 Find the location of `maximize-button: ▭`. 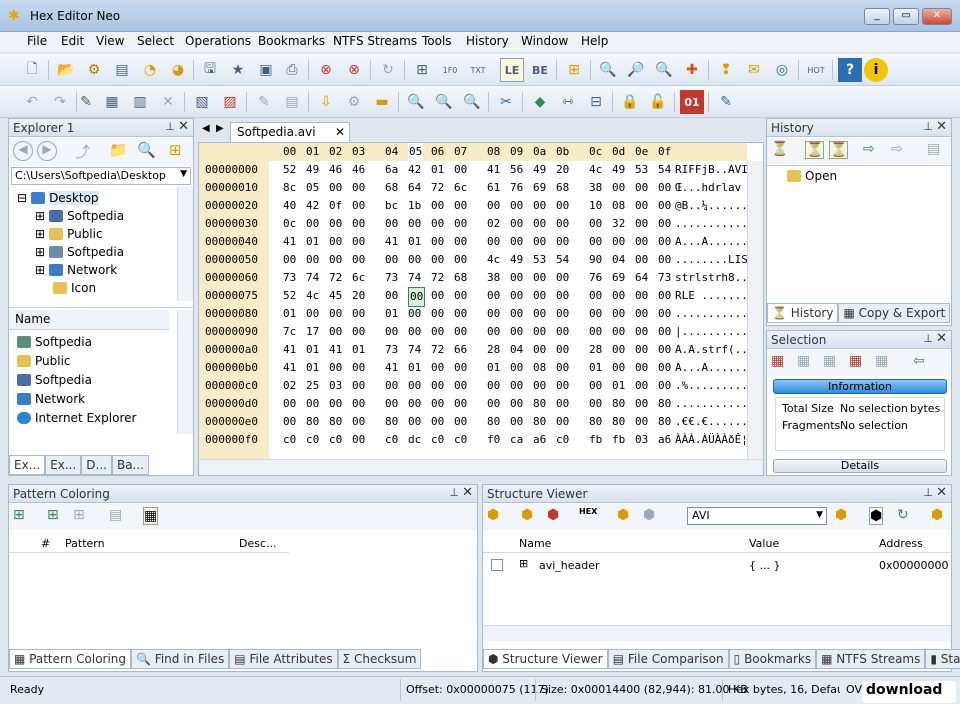

maximize-button: ▭ is located at coordinates (906, 16).